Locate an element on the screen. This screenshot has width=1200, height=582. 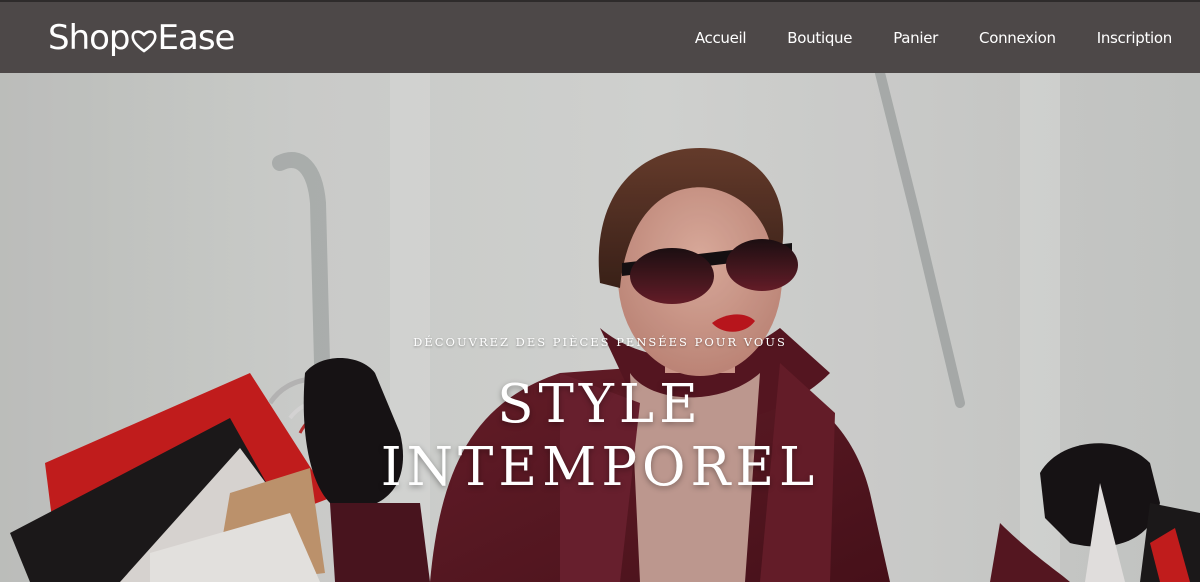
nav-item-boutique: Boutique is located at coordinates (799, 38).